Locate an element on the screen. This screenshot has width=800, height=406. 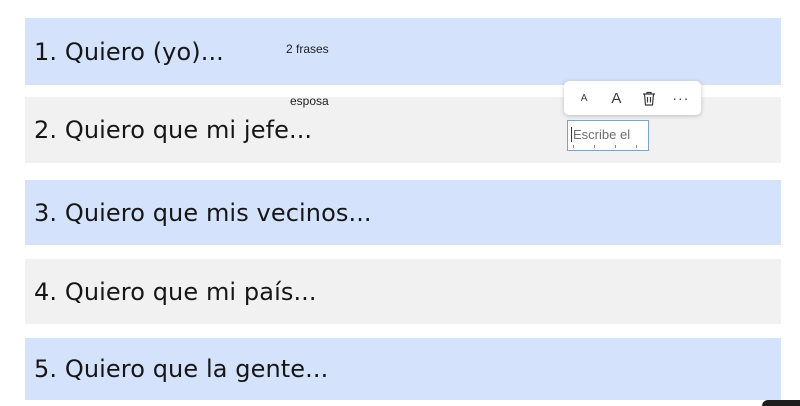
trash-icon is located at coordinates (648, 98).